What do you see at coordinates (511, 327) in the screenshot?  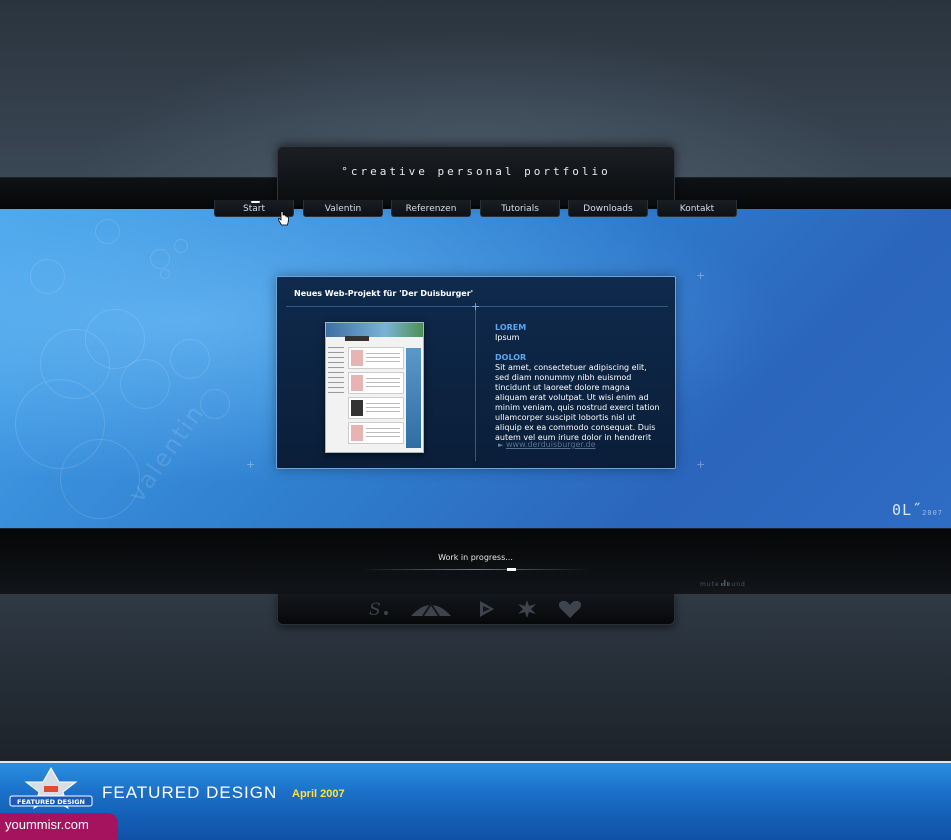 I see `section-heading: LOREM` at bounding box center [511, 327].